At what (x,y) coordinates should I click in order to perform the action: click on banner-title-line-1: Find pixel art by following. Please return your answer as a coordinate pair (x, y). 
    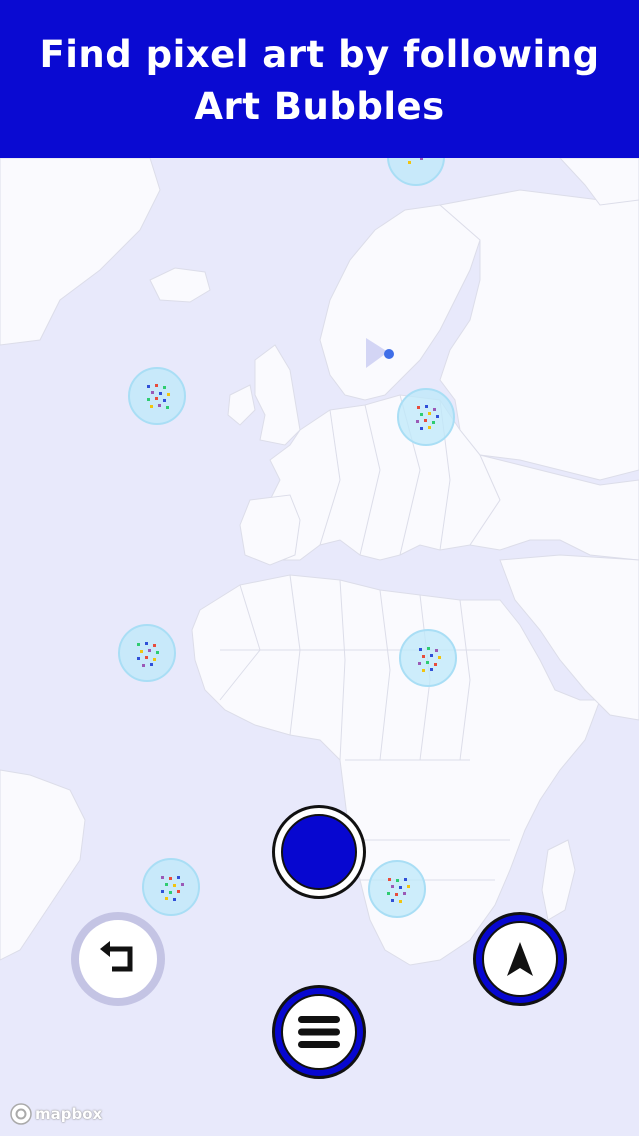
    Looking at the image, I should click on (319, 54).